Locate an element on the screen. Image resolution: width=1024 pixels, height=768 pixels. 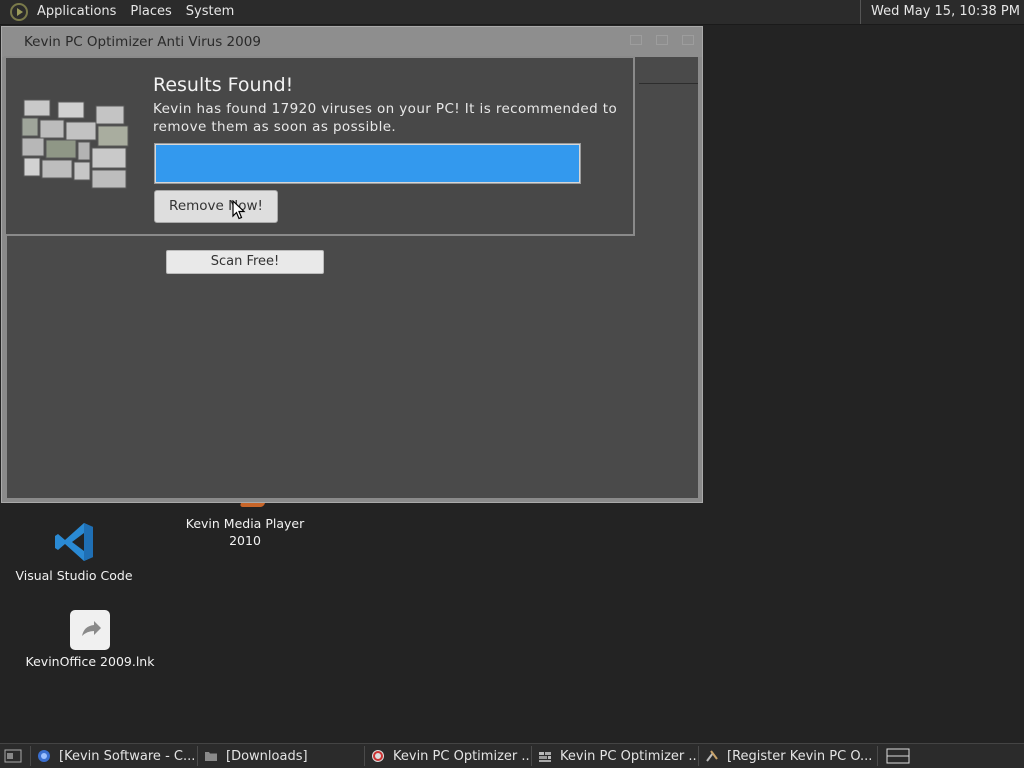
desktop-icon-vscode: Visual Studio Code is located at coordinates (74, 551).